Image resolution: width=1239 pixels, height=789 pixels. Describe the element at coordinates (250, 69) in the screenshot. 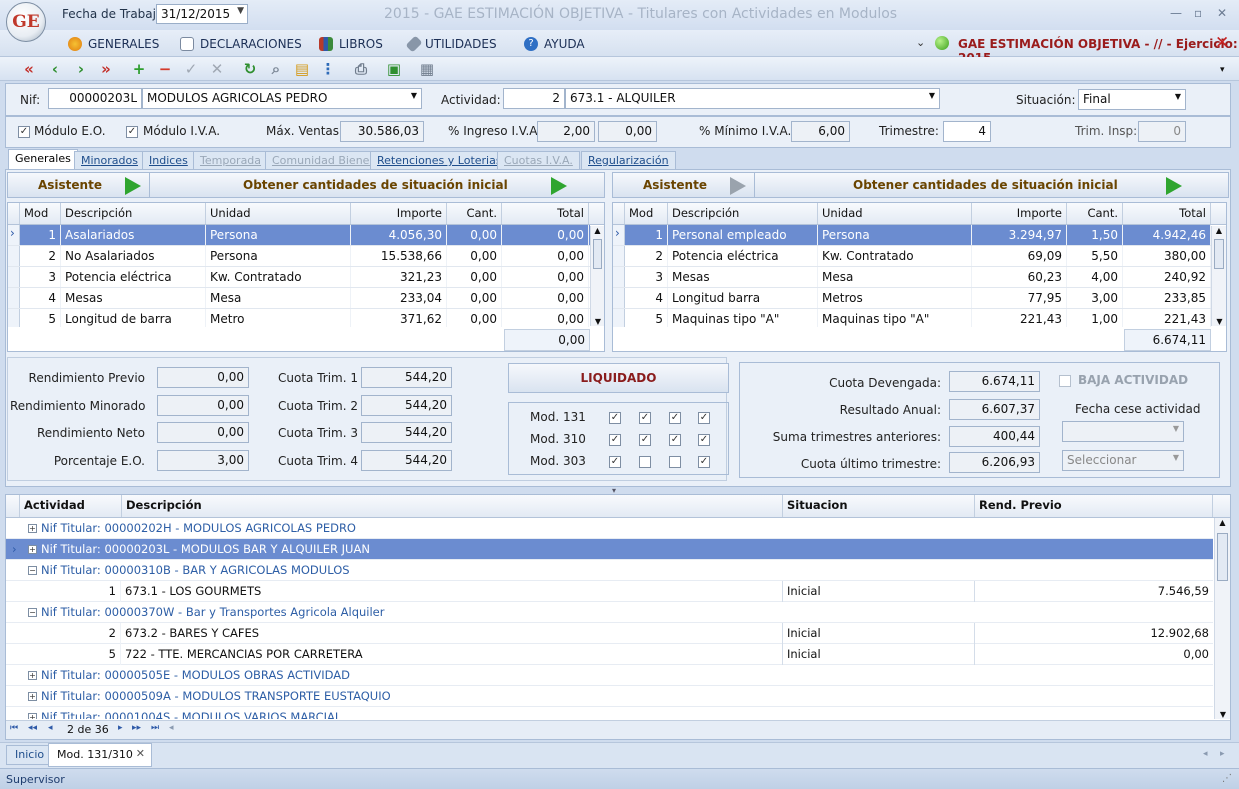

I see `refresh-icon: ↻` at that location.